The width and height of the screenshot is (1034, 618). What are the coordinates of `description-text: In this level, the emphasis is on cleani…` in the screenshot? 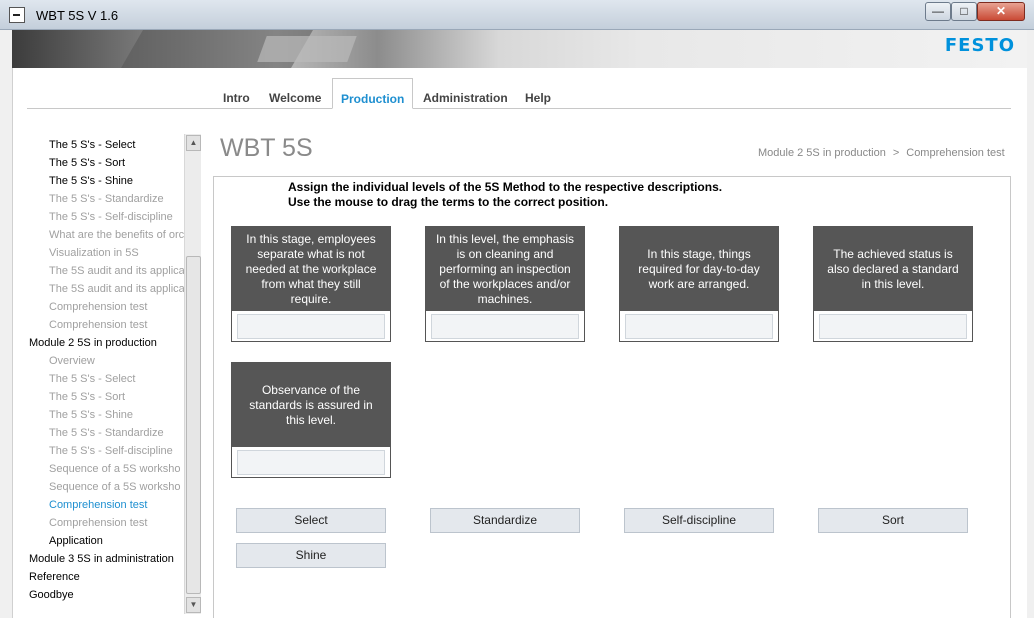 It's located at (505, 269).